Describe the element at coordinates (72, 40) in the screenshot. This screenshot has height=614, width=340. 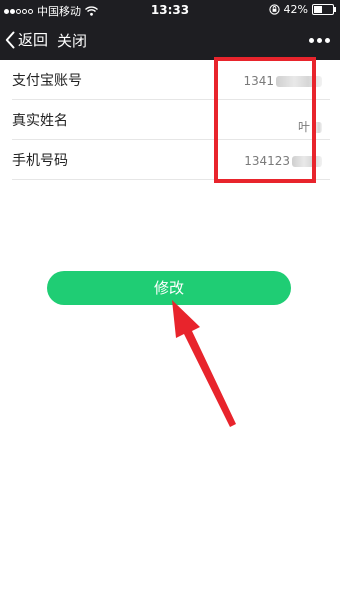
I see `close-button: 关闭` at that location.